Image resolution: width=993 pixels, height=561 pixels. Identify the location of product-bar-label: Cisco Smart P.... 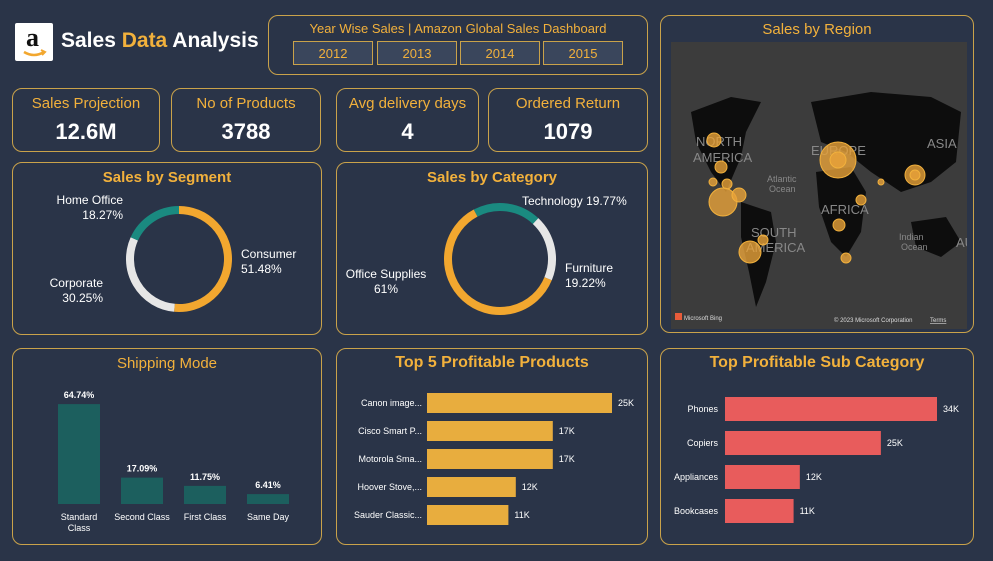
(390, 431).